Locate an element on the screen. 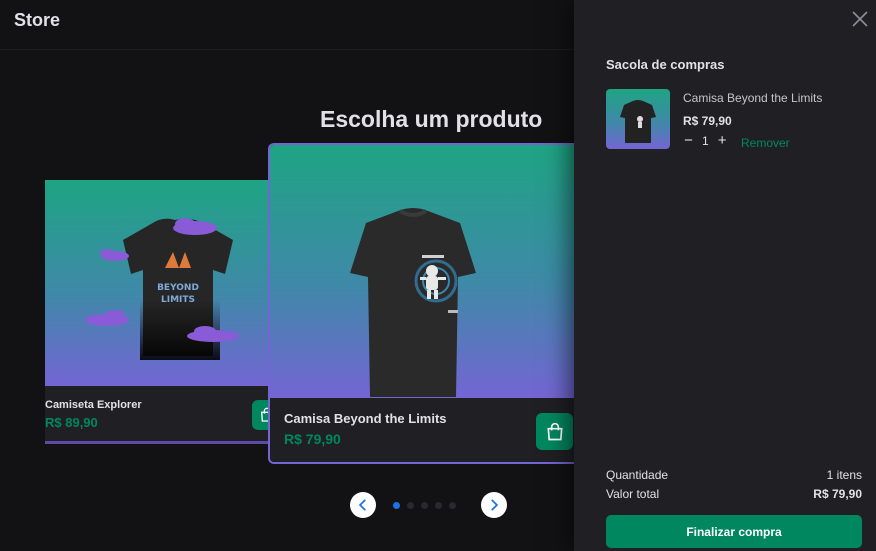 The width and height of the screenshot is (876, 551). cart-item-price: R$ 79,90 is located at coordinates (707, 121).